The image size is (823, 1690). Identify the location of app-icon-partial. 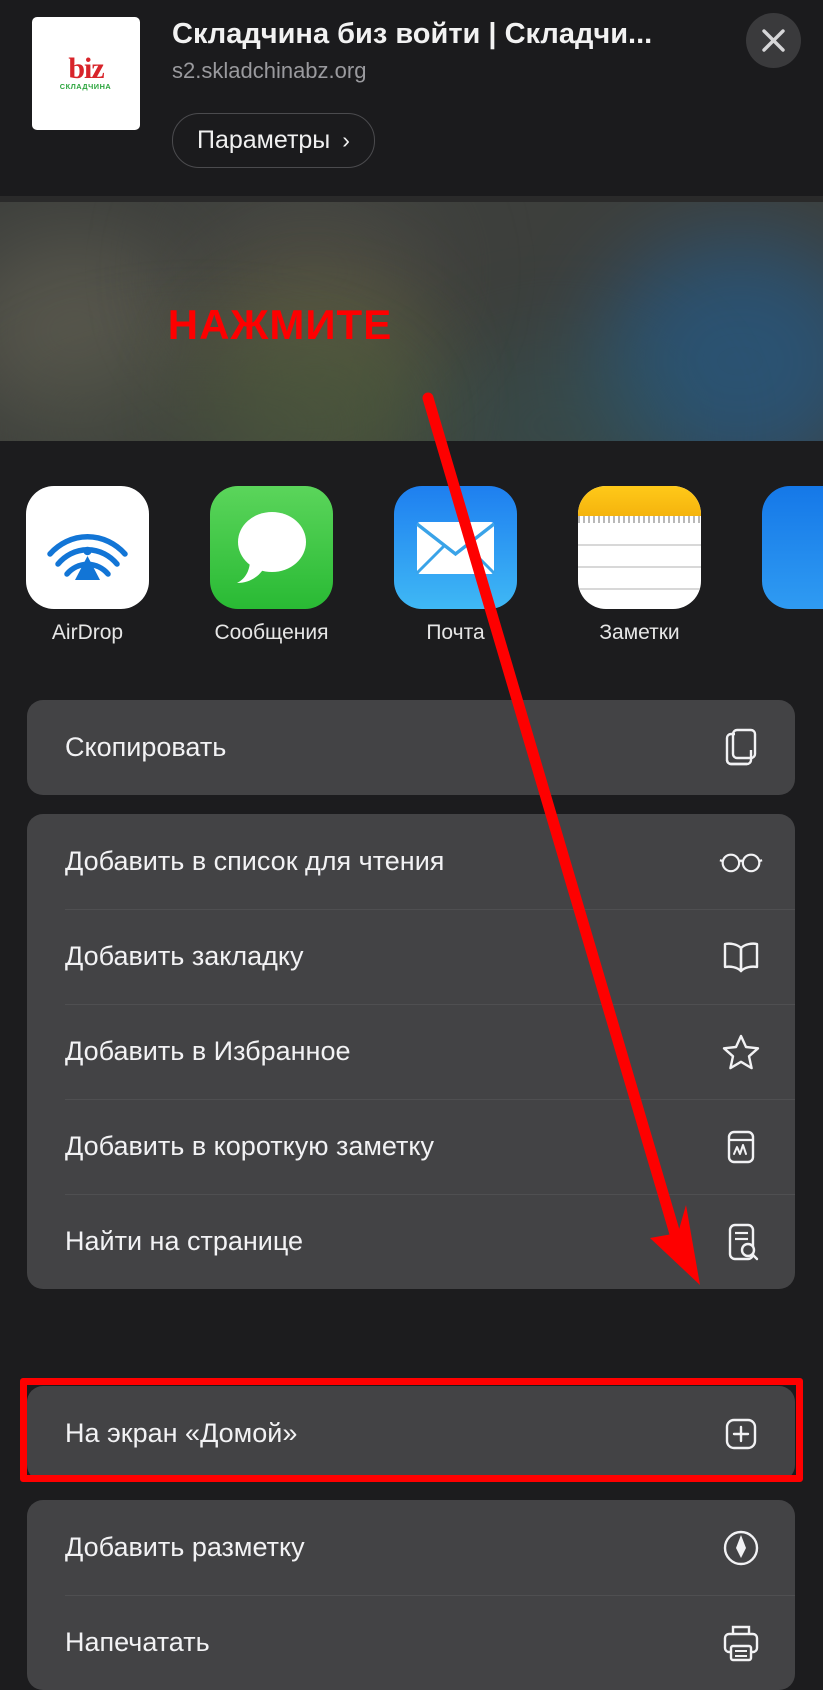
(792, 547).